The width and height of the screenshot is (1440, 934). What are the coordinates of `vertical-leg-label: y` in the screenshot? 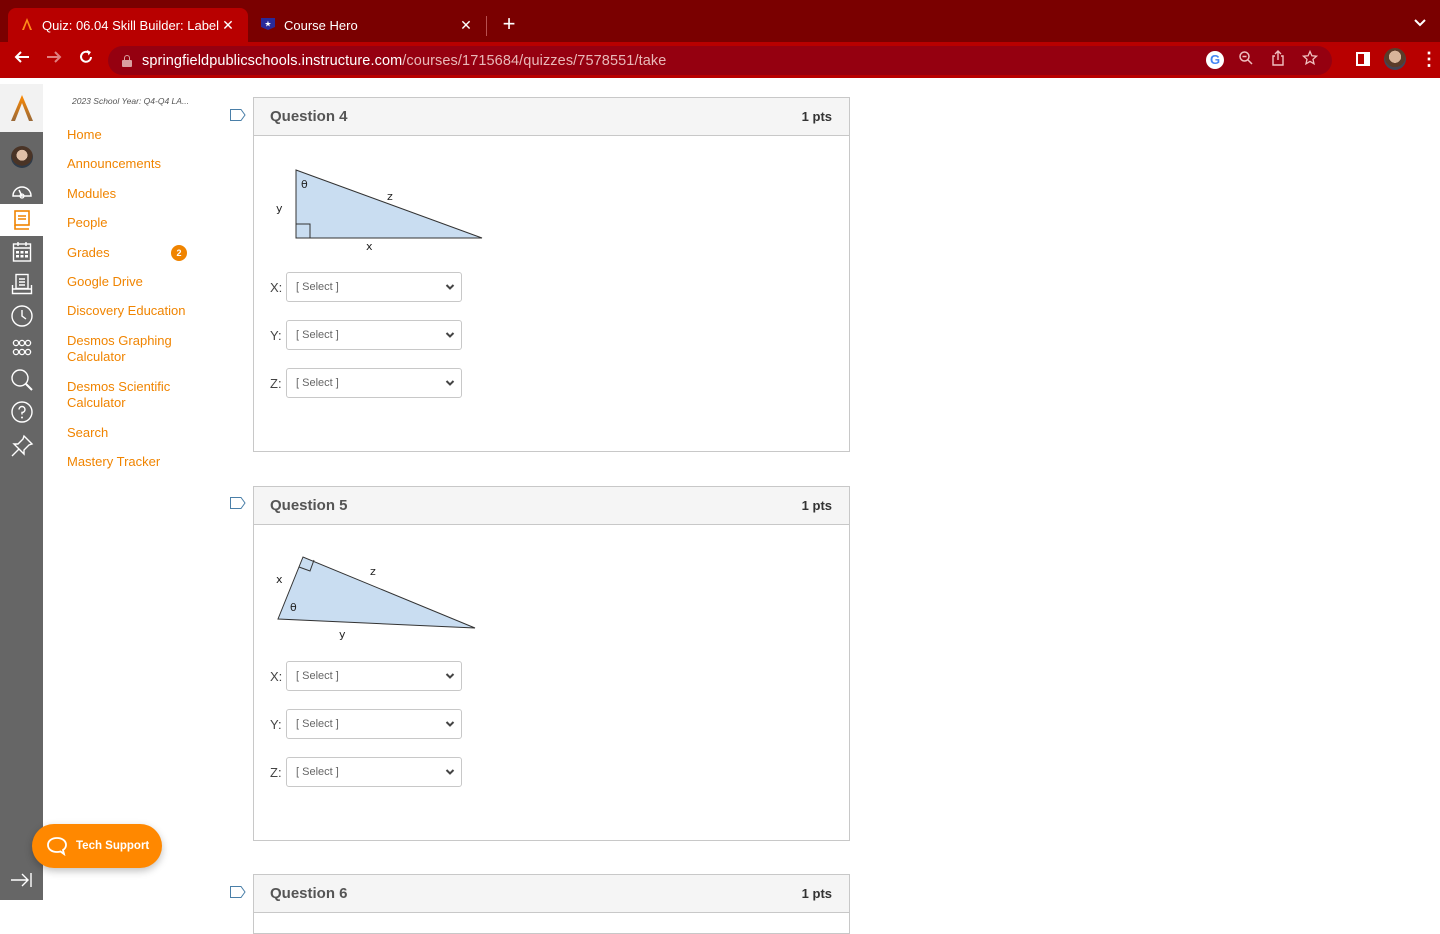 It's located at (279, 208).